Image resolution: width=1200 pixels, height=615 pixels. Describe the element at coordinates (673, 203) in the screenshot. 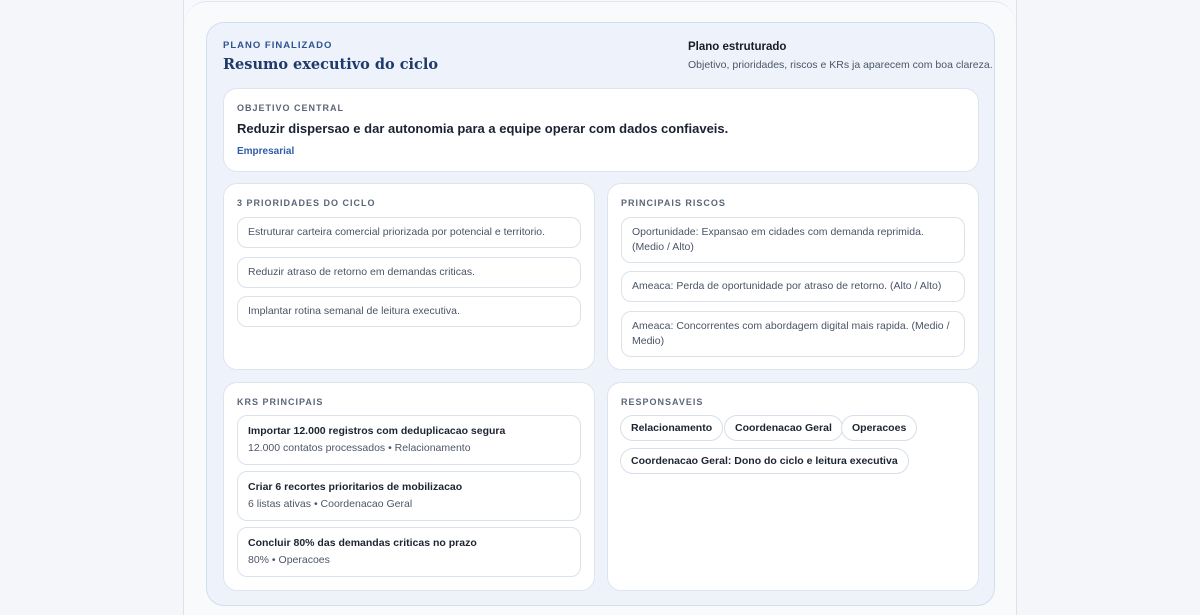

I see `risks-label: PRINCIPAIS RISCOS` at that location.